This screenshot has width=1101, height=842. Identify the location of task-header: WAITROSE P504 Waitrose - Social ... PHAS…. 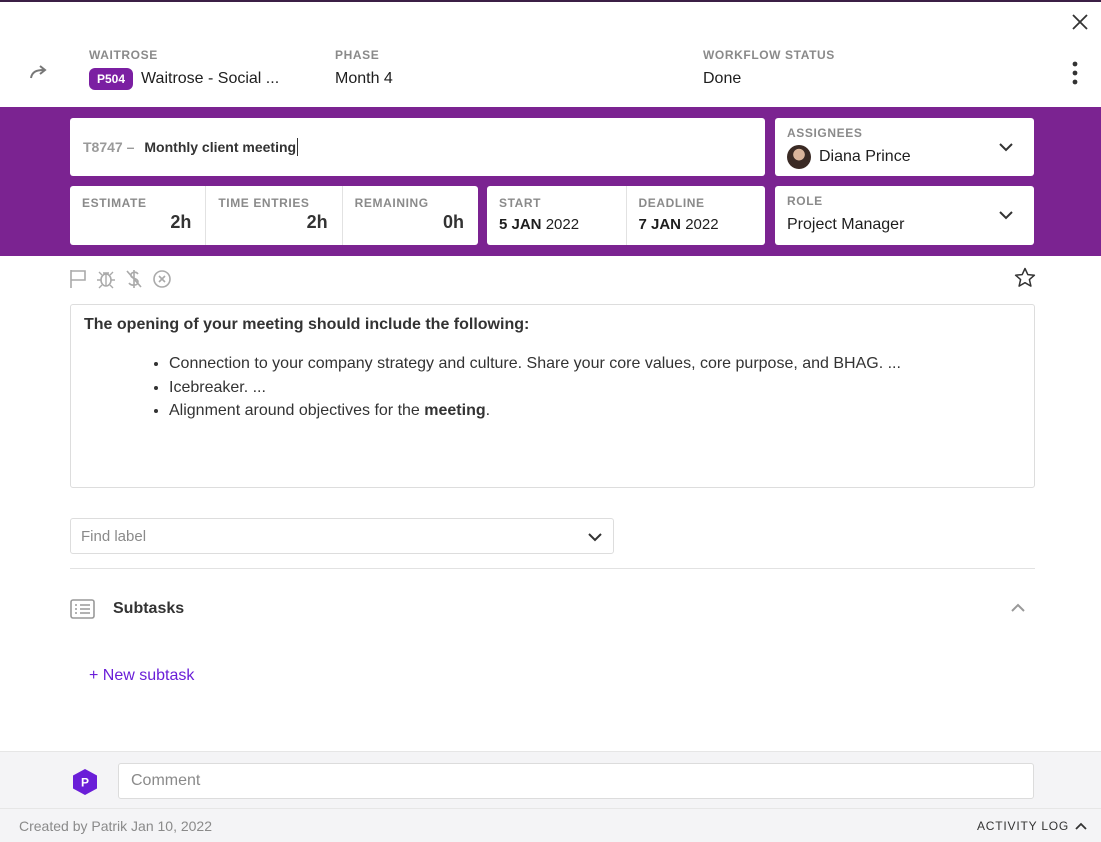
(550, 54).